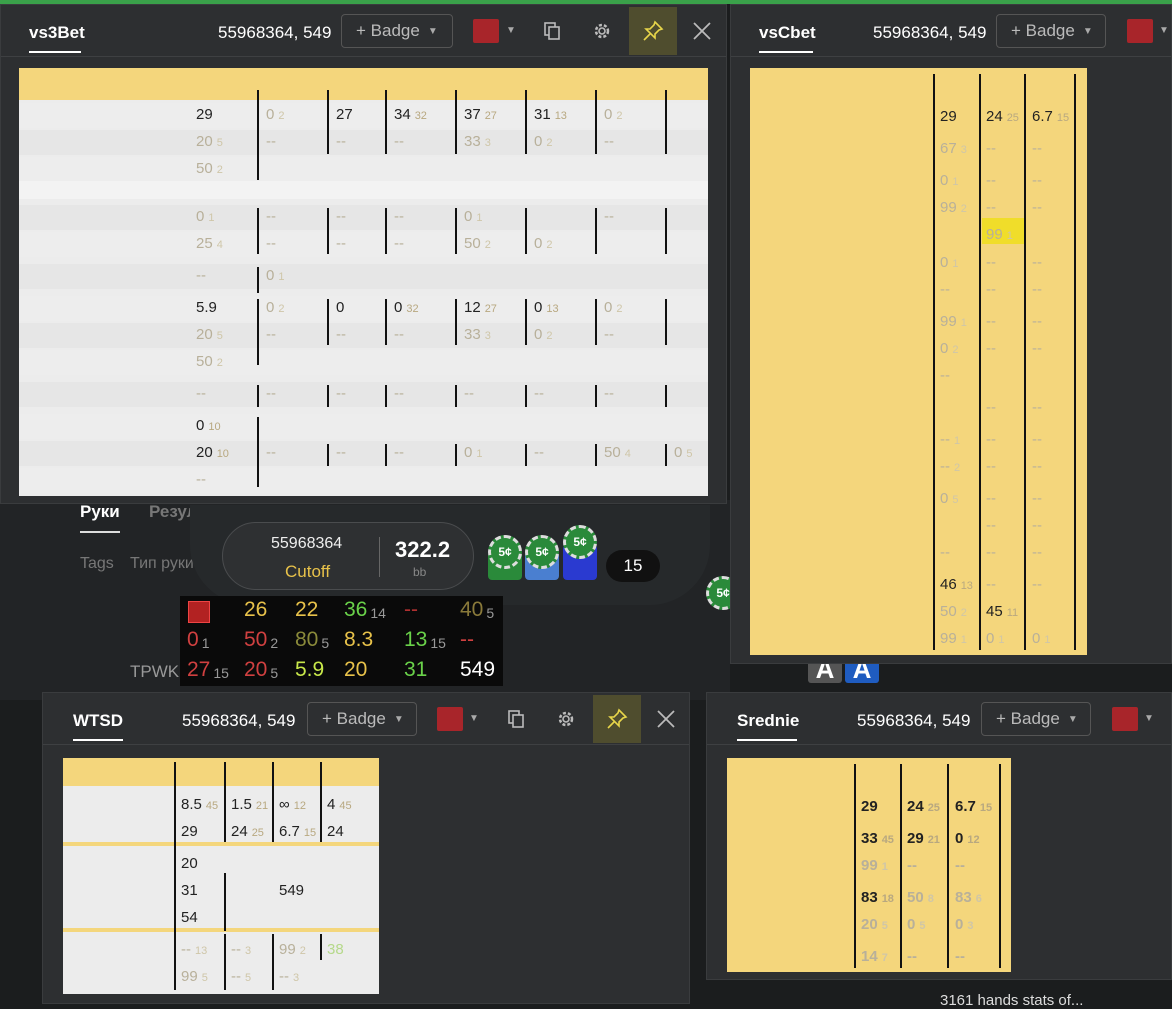  I want to click on stat-value: 24, so click(994, 116).